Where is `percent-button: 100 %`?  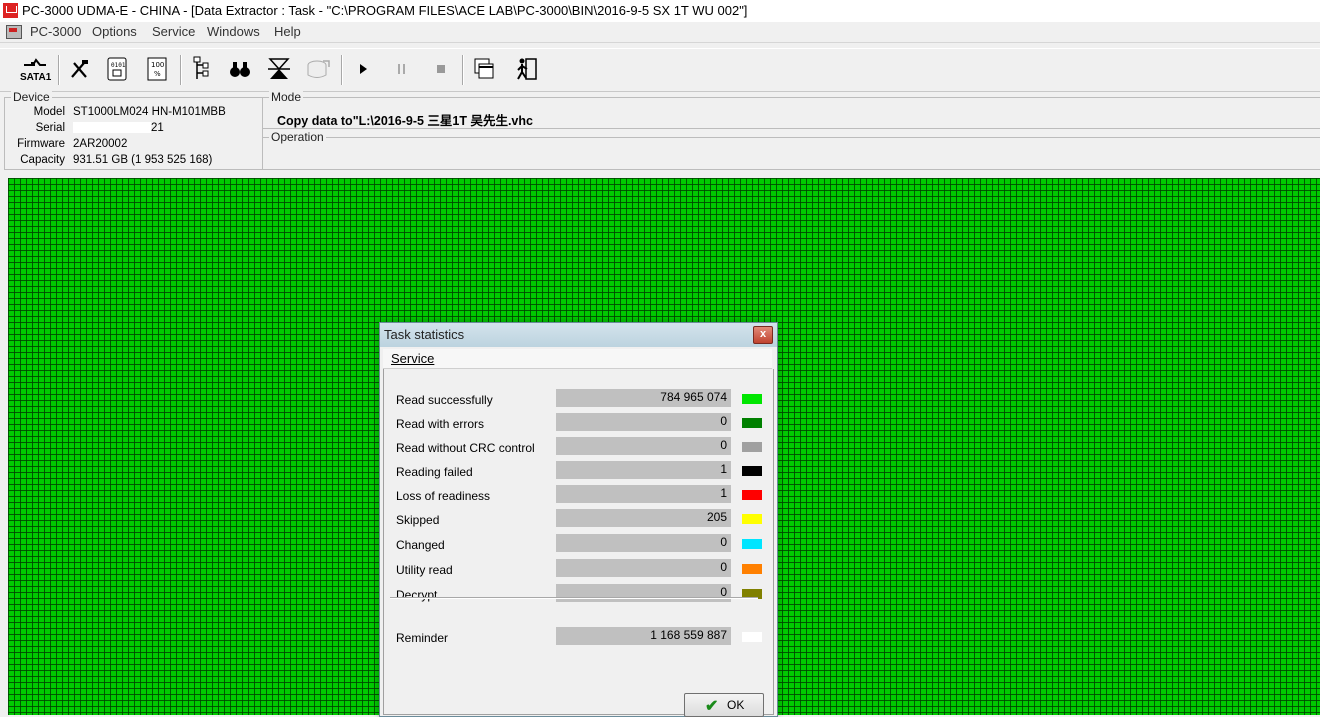
percent-button: 100 % is located at coordinates (157, 69).